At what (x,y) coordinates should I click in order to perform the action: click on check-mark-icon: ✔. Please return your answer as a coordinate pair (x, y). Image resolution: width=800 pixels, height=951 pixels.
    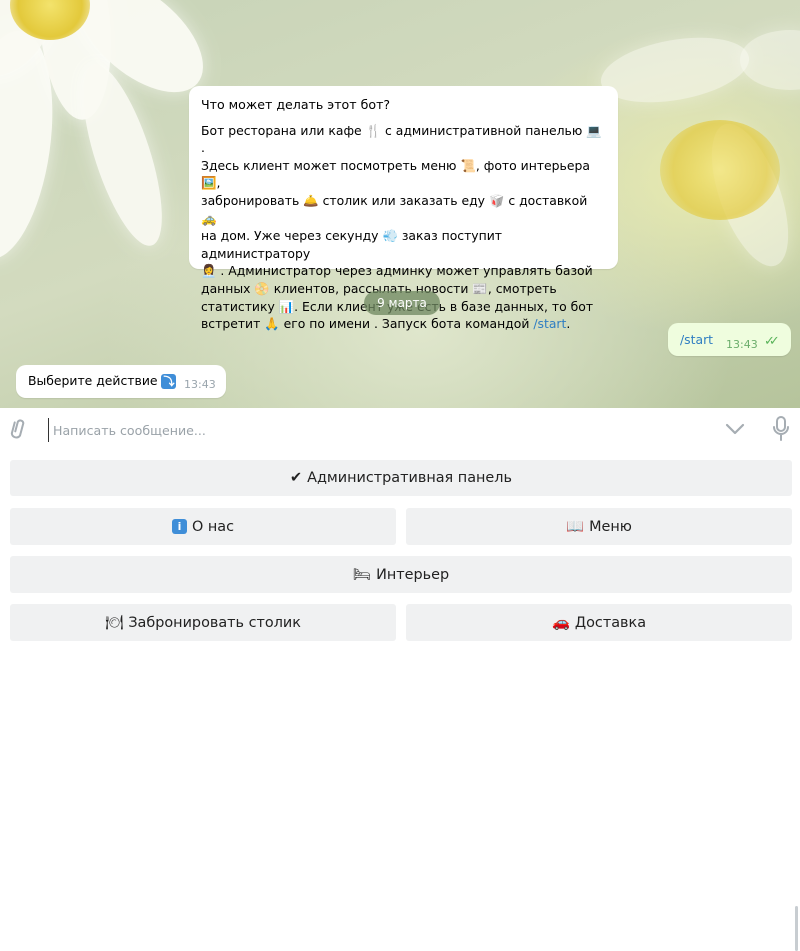
    Looking at the image, I should click on (296, 478).